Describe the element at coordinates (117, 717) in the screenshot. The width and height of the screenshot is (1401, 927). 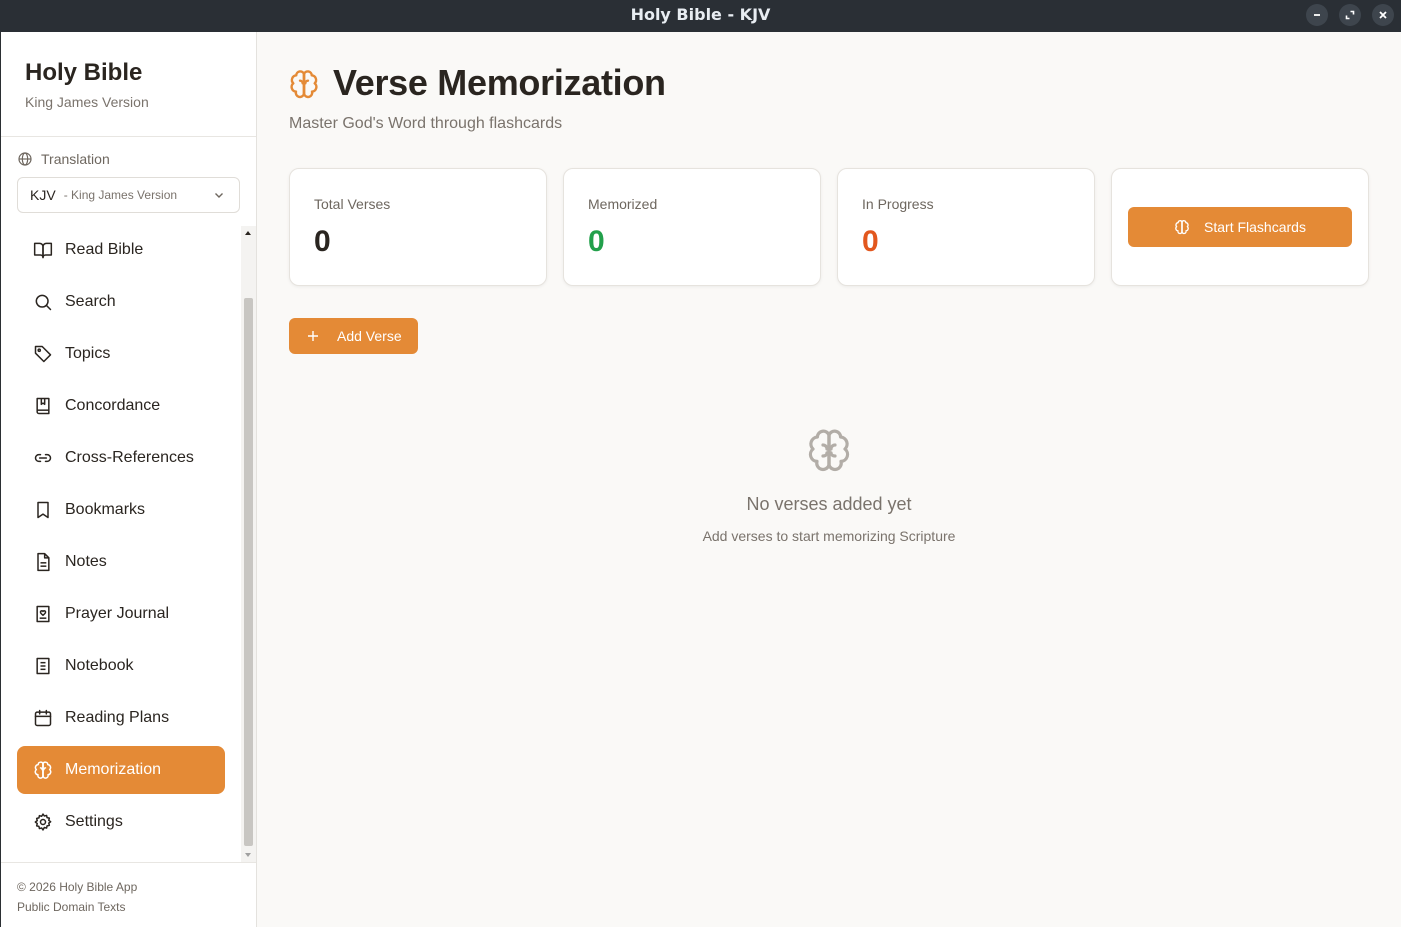
I see `sidebar-item-label: Reading Plans` at that location.